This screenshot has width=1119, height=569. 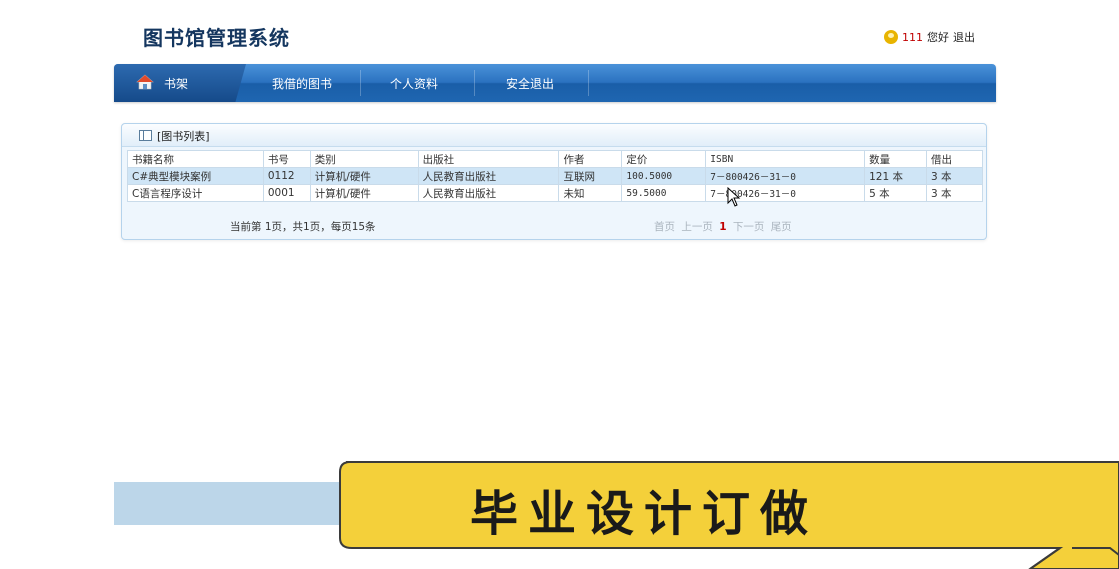 I want to click on cell-number: 0001, so click(x=286, y=193).